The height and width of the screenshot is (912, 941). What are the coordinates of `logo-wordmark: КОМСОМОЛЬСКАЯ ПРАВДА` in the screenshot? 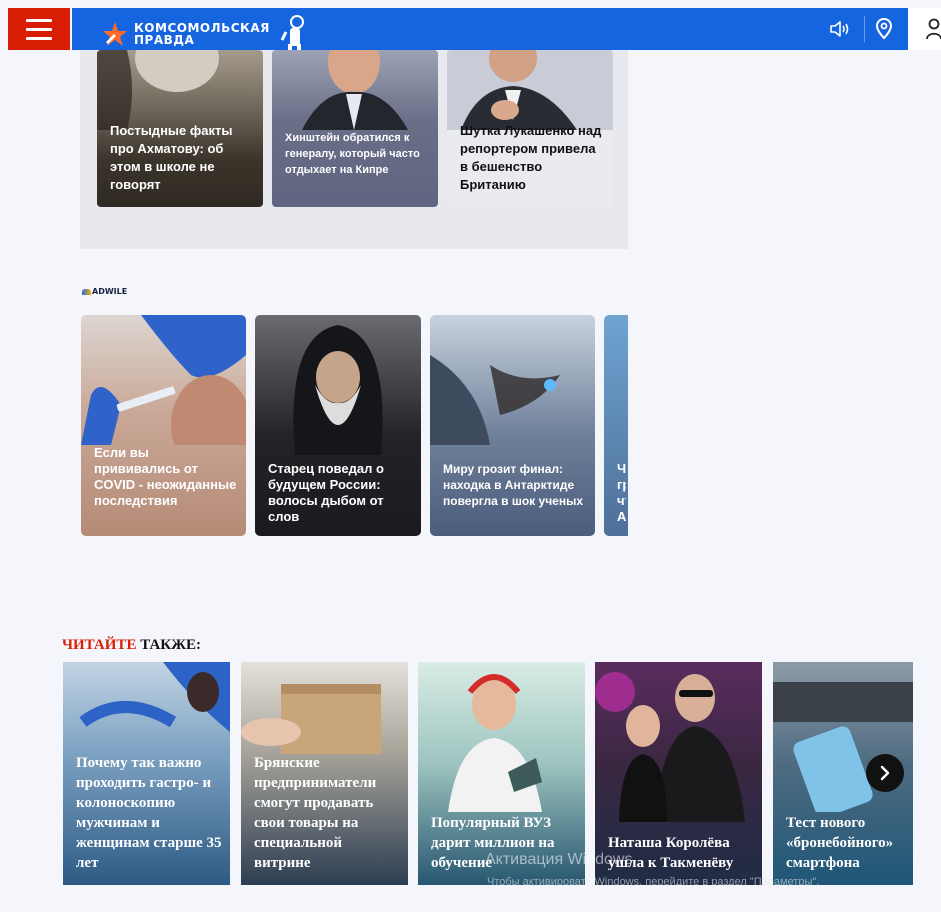 It's located at (202, 34).